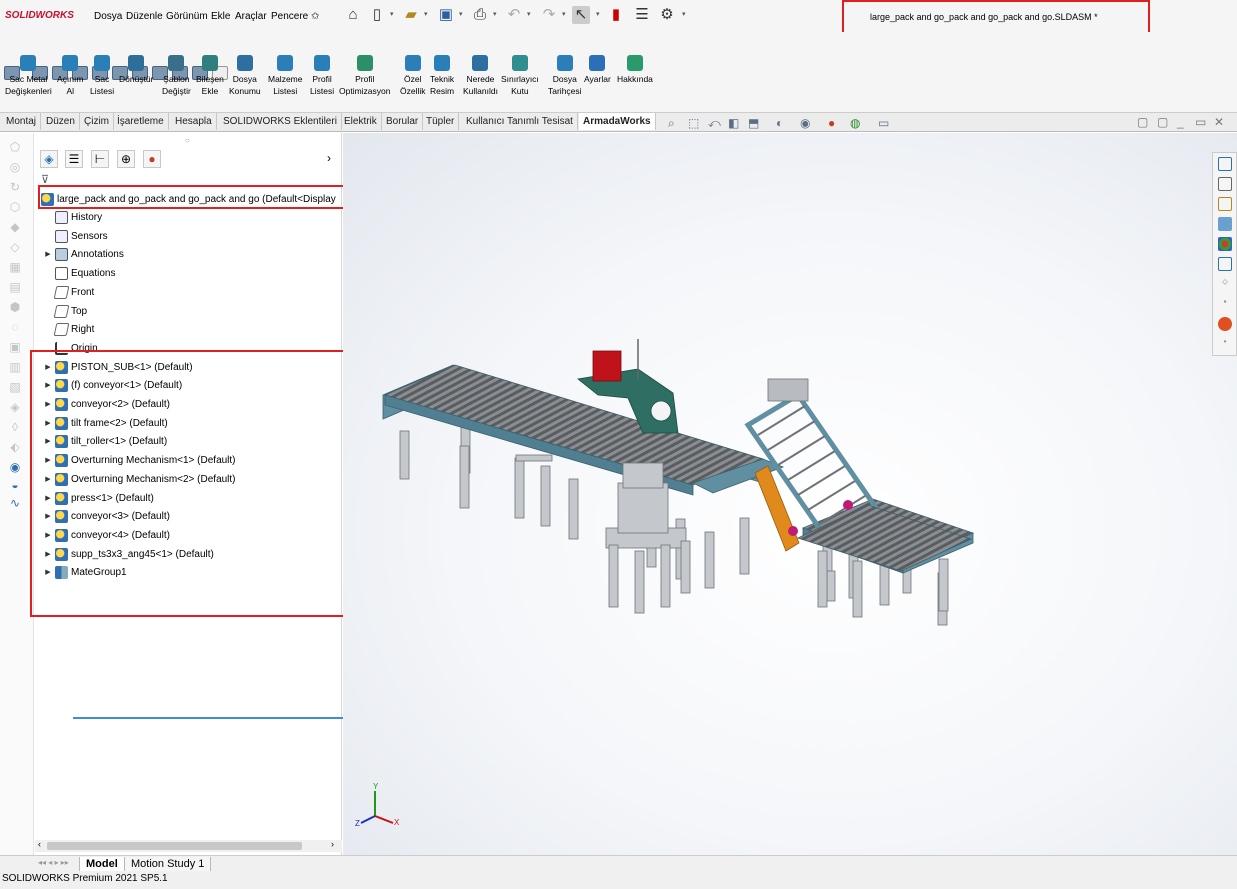  Describe the element at coordinates (480, 15) in the screenshot. I see `print-icon: ⎙` at that location.